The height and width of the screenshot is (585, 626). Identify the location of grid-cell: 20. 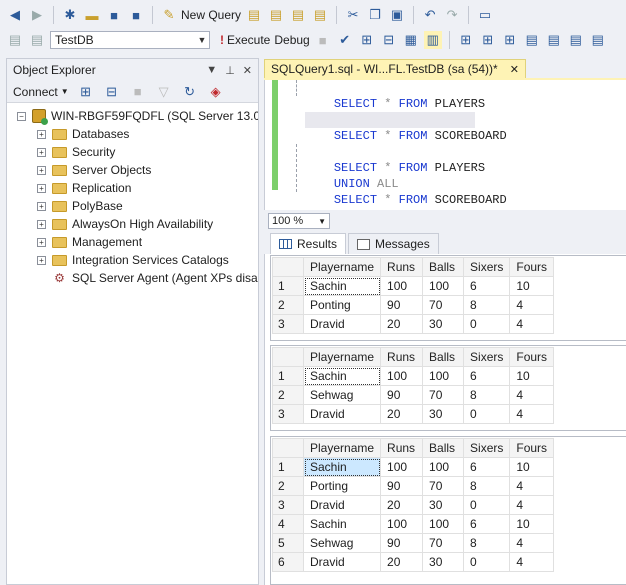
(402, 324).